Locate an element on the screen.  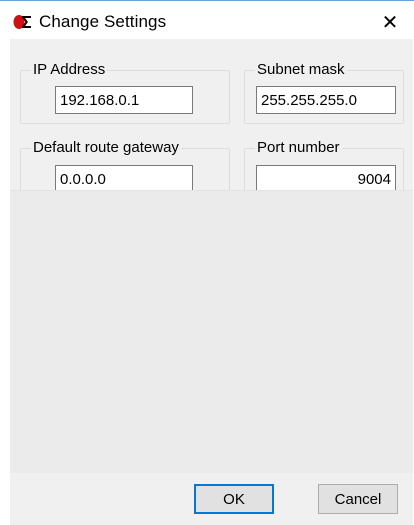
close-button: ✕ is located at coordinates (390, 22).